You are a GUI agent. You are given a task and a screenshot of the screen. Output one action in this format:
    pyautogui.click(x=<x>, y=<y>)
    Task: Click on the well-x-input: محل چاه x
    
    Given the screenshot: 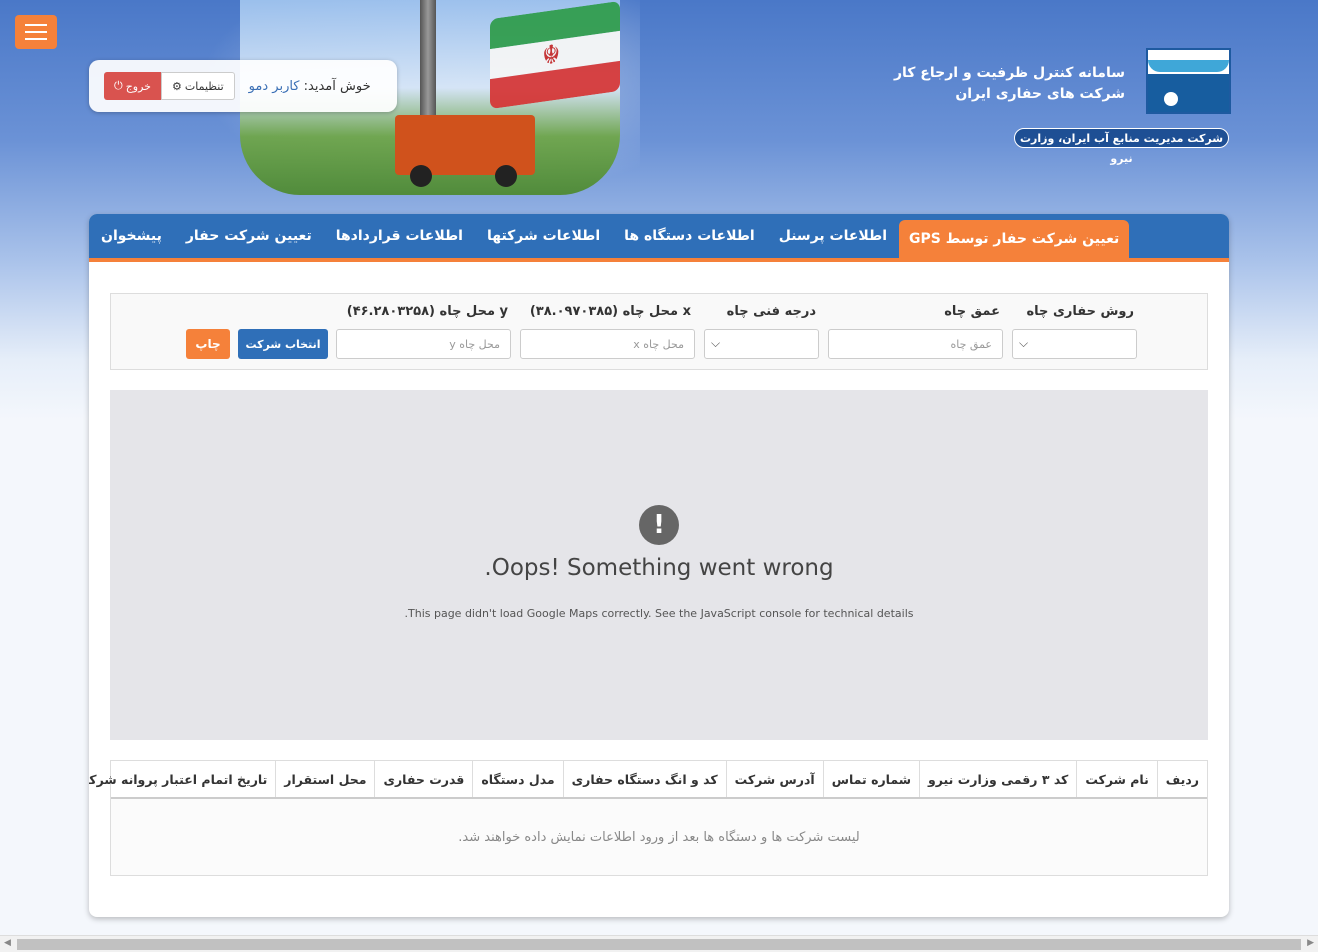 What is the action you would take?
    pyautogui.click(x=607, y=344)
    